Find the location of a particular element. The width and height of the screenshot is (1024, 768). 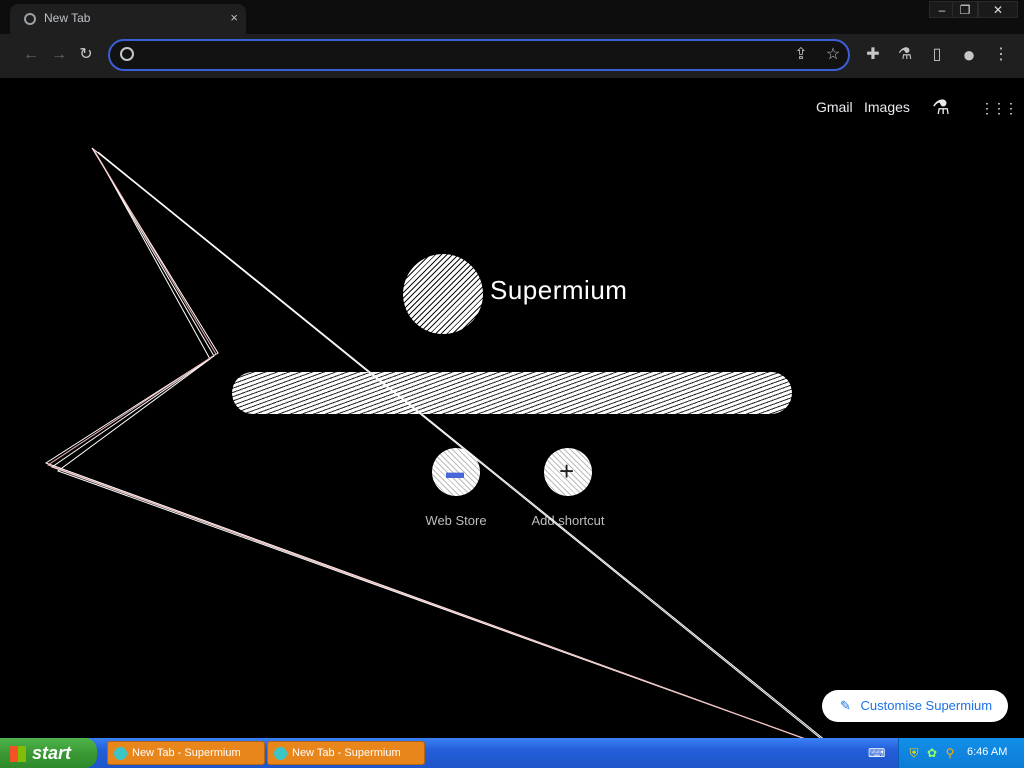

pencil-icon: ✎ is located at coordinates (845, 705).